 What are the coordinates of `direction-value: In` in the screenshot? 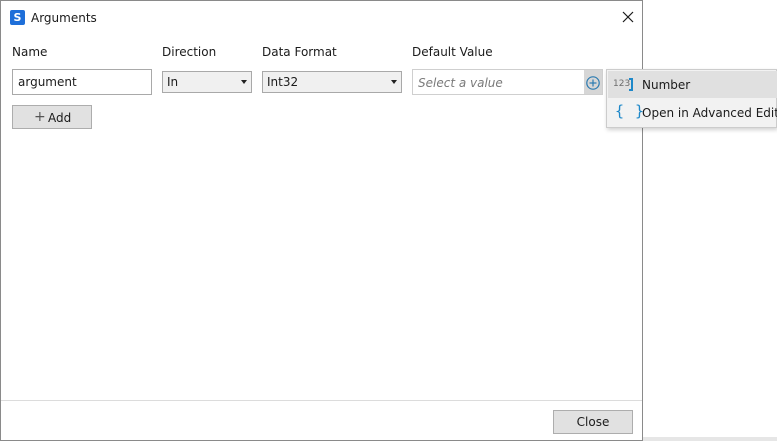 It's located at (173, 82).